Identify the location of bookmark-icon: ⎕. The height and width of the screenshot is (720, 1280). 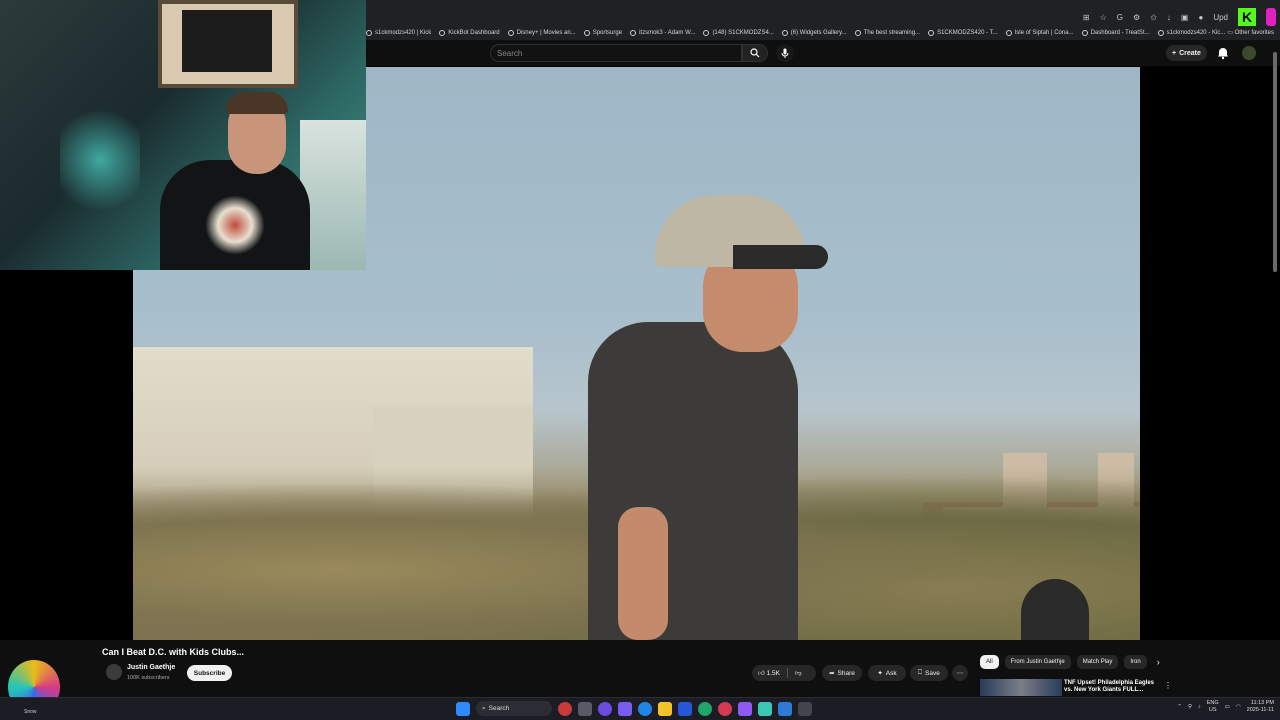
(920, 672).